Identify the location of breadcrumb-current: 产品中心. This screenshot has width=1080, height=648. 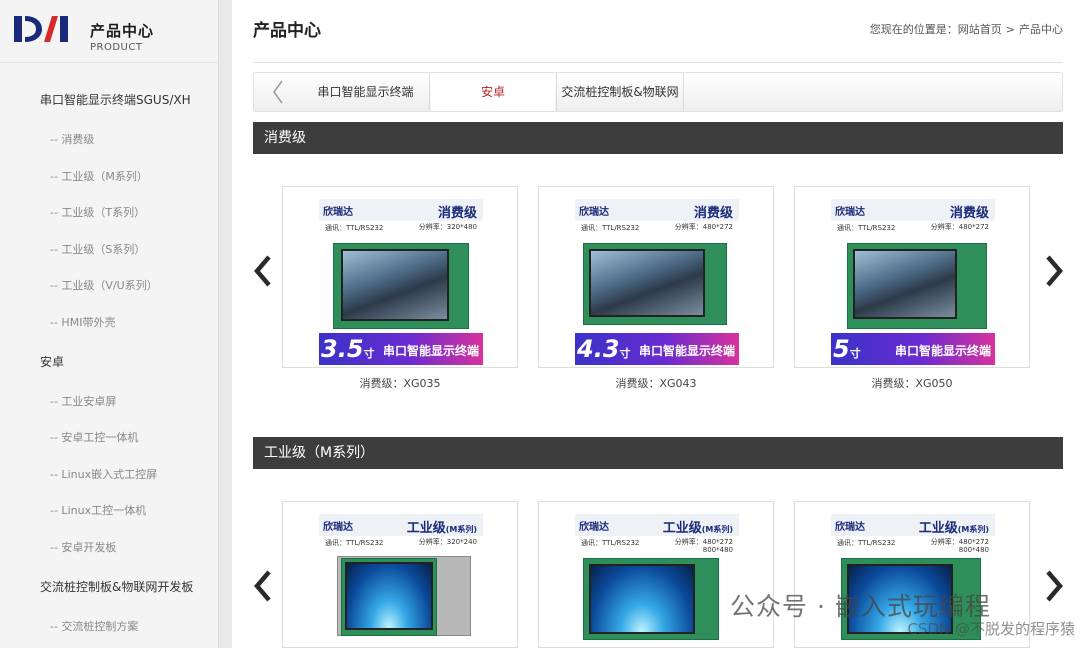
(1041, 29).